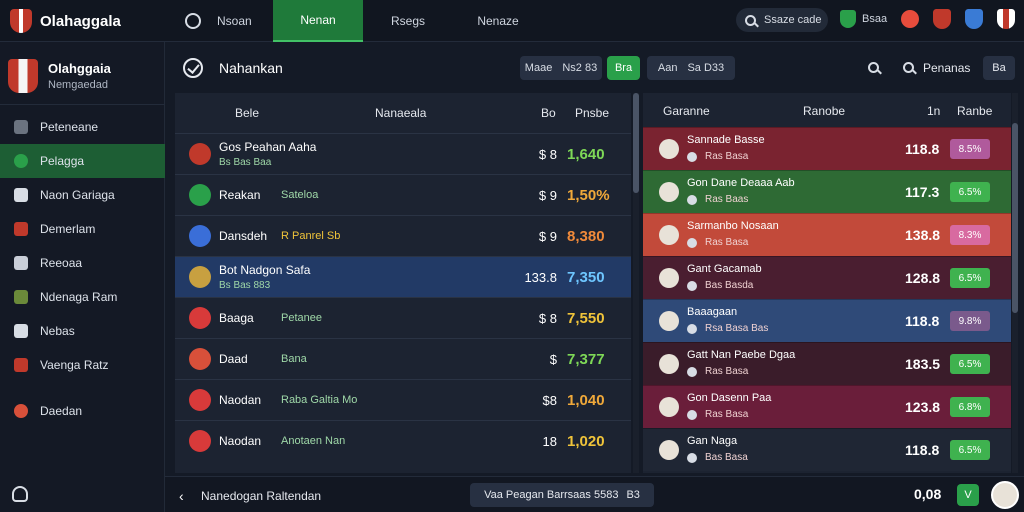 Image resolution: width=1024 pixels, height=512 pixels. Describe the element at coordinates (224, 21) in the screenshot. I see `tab-nsoan: Nsoan` at that location.